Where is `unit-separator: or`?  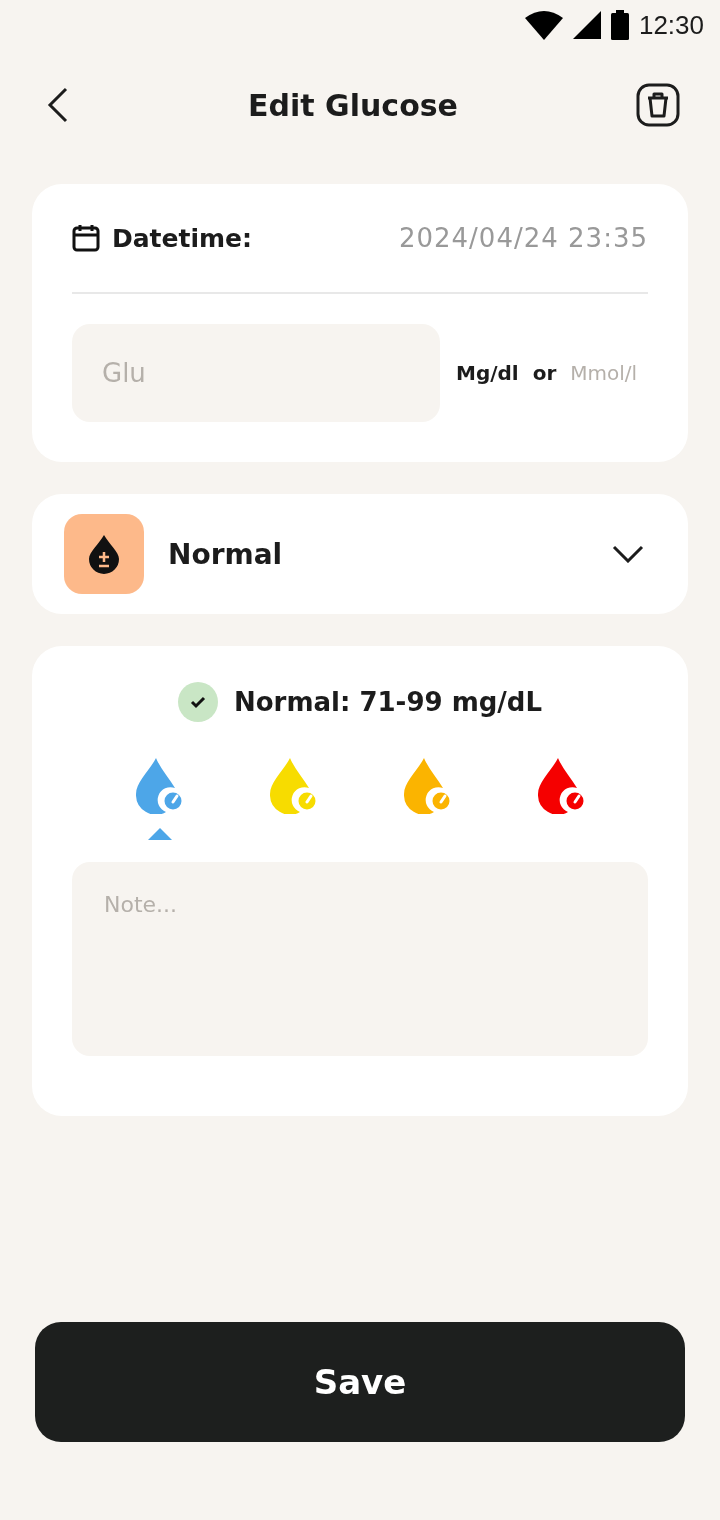 unit-separator: or is located at coordinates (544, 373).